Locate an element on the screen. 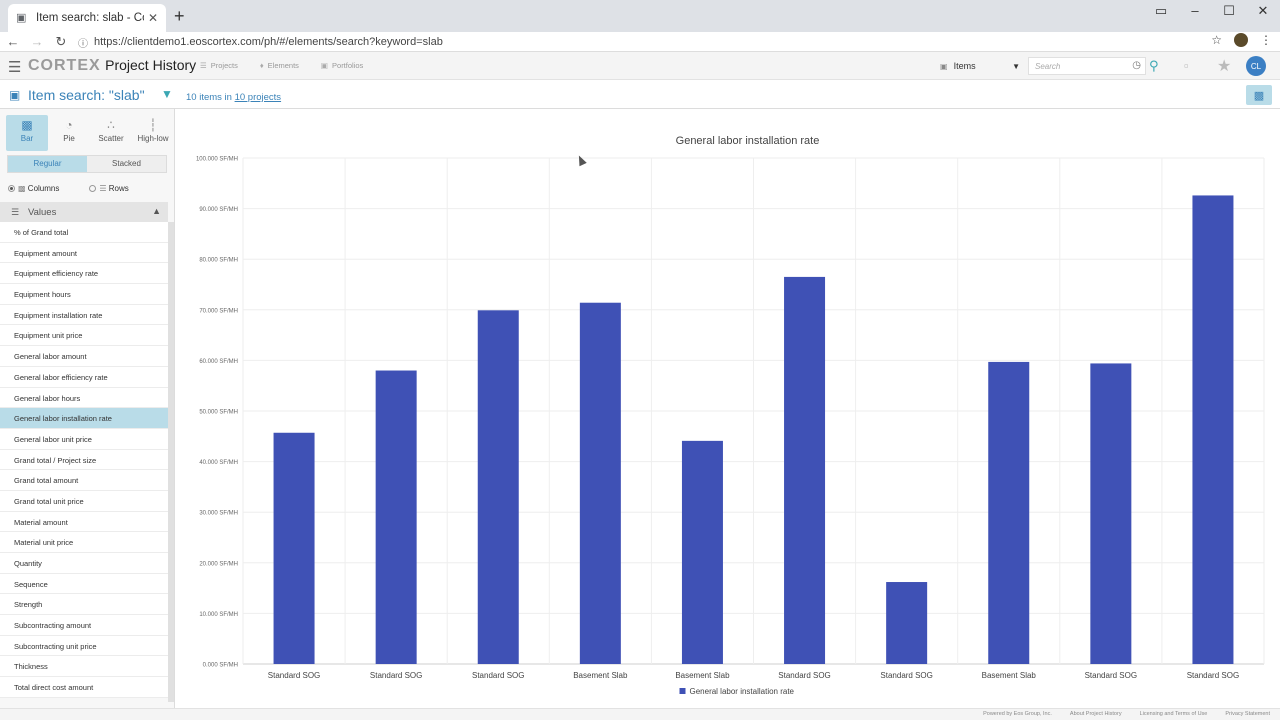 The image size is (1280, 720). rows-icon: ☰ is located at coordinates (103, 188).